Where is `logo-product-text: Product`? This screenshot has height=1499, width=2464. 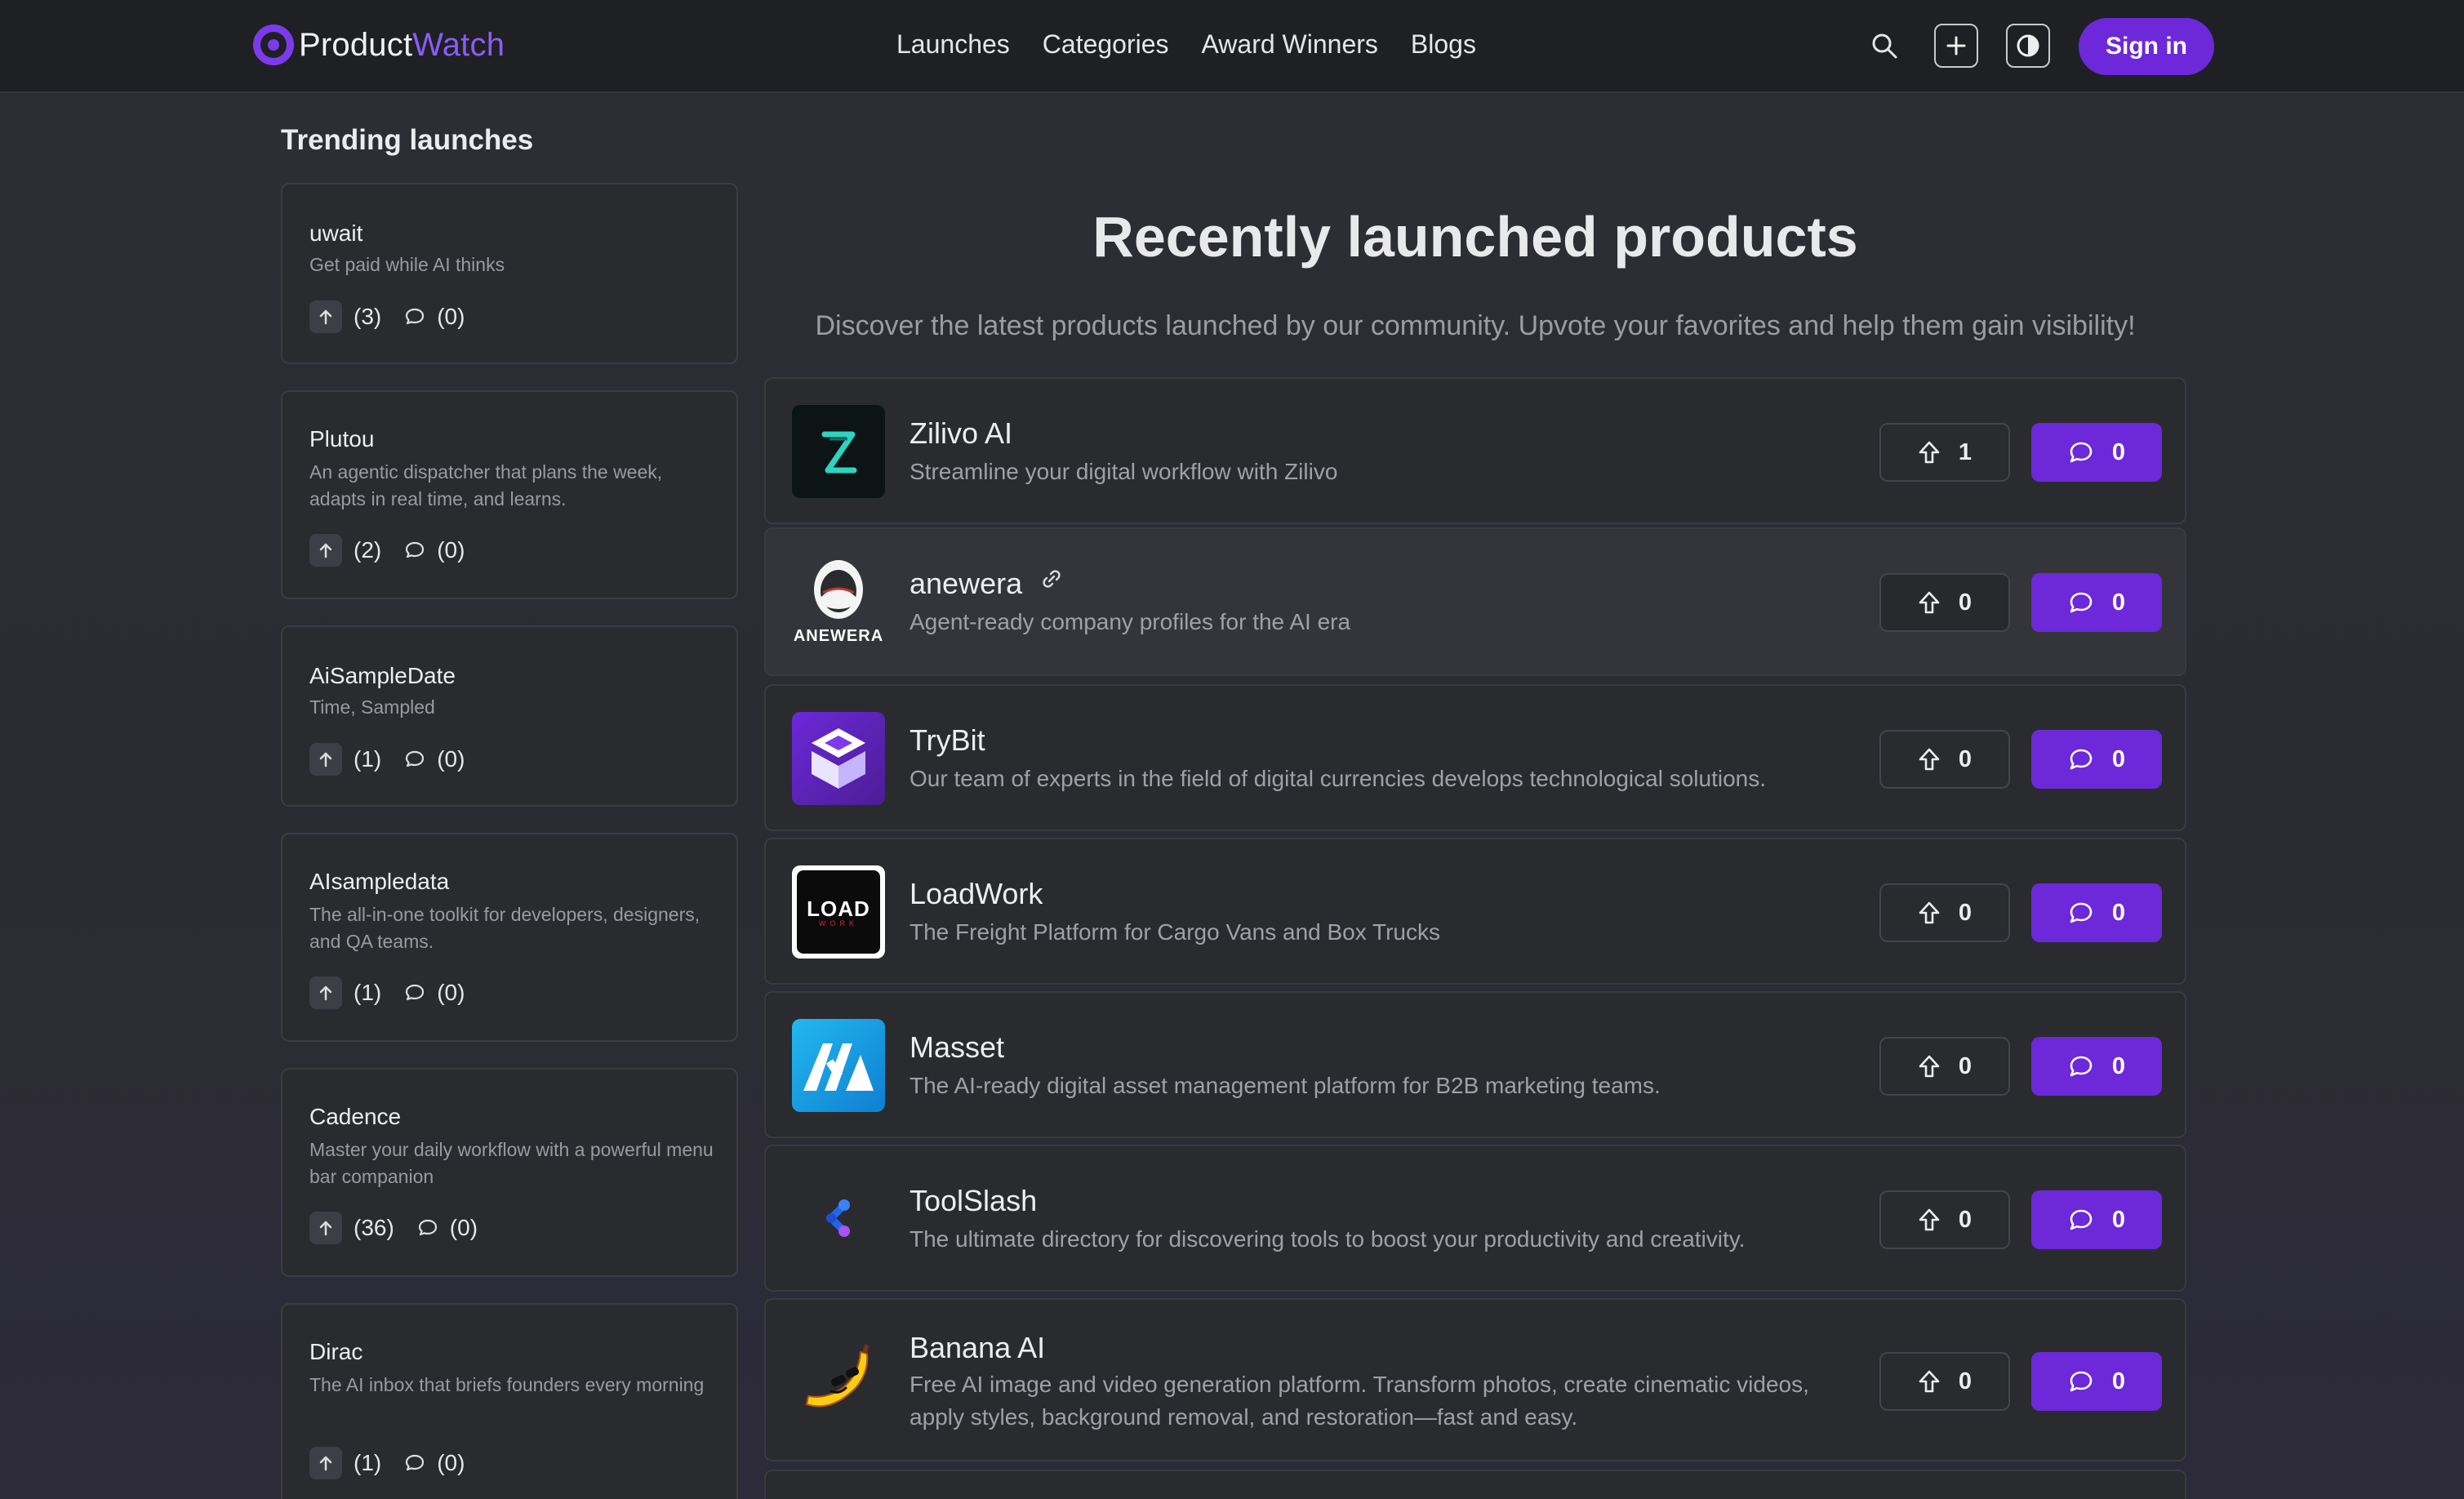
logo-product-text: Product is located at coordinates (356, 44).